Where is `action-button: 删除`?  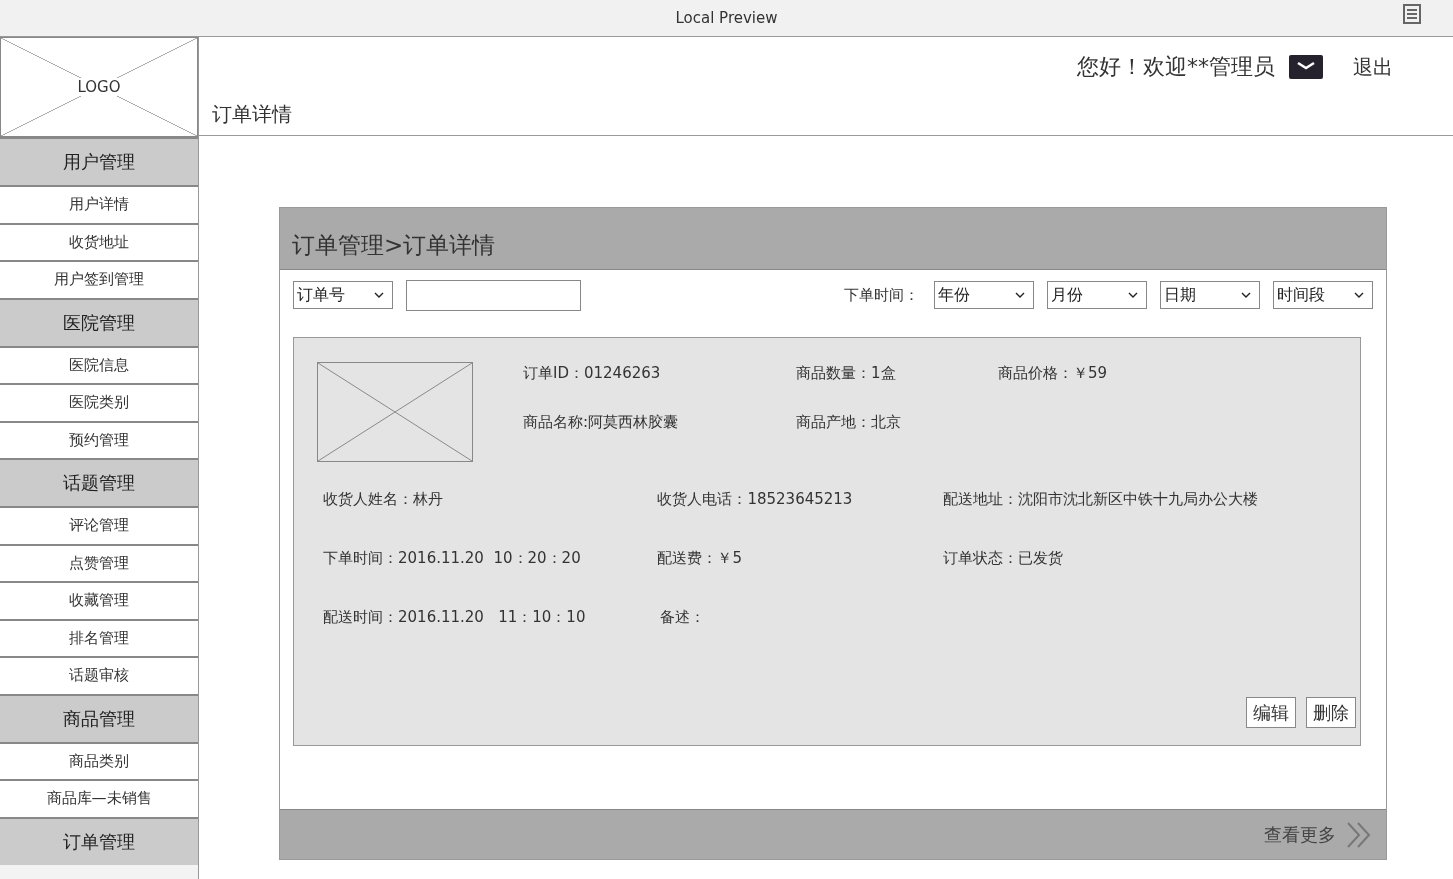 action-button: 删除 is located at coordinates (1331, 712).